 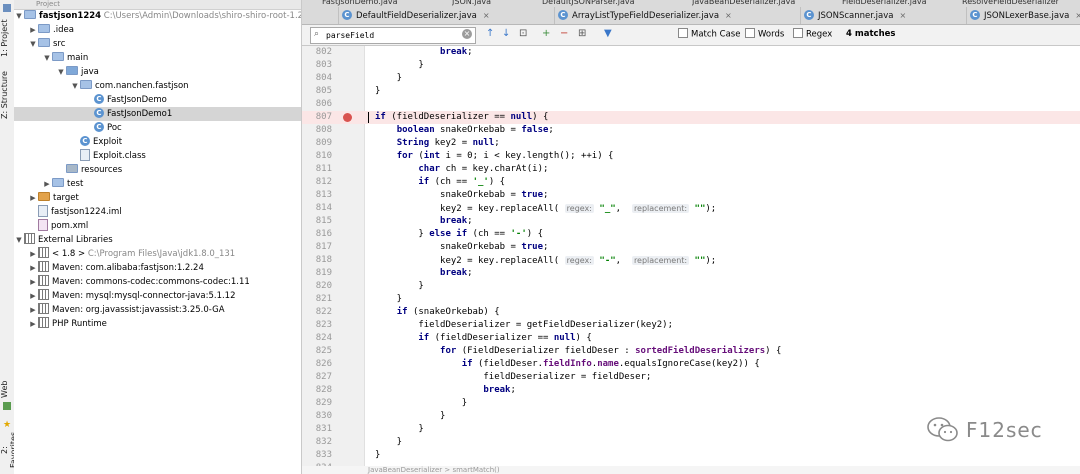 I want to click on code-line: 815 break;, so click(x=691, y=221).